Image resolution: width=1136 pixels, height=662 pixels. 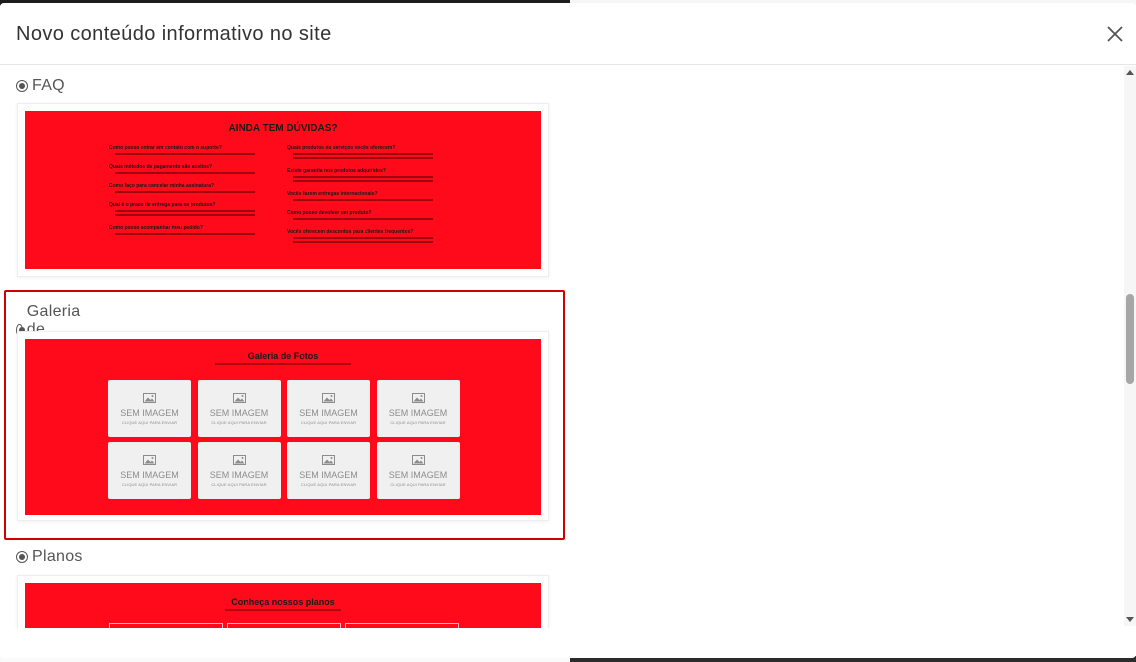 I want to click on section-label-faq: FAQ, so click(x=40, y=86).